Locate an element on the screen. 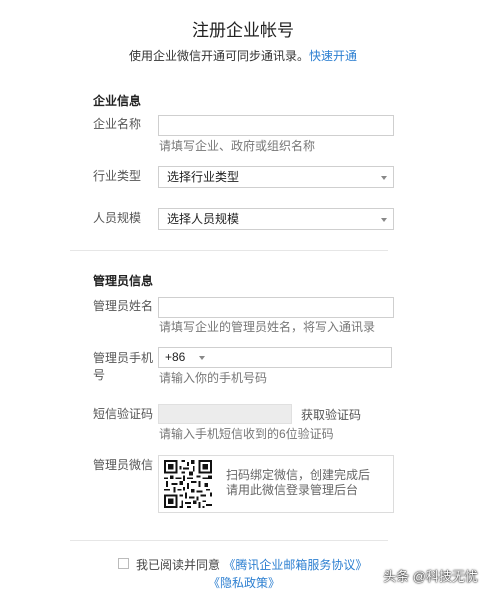  agree-checkbox is located at coordinates (123, 563).